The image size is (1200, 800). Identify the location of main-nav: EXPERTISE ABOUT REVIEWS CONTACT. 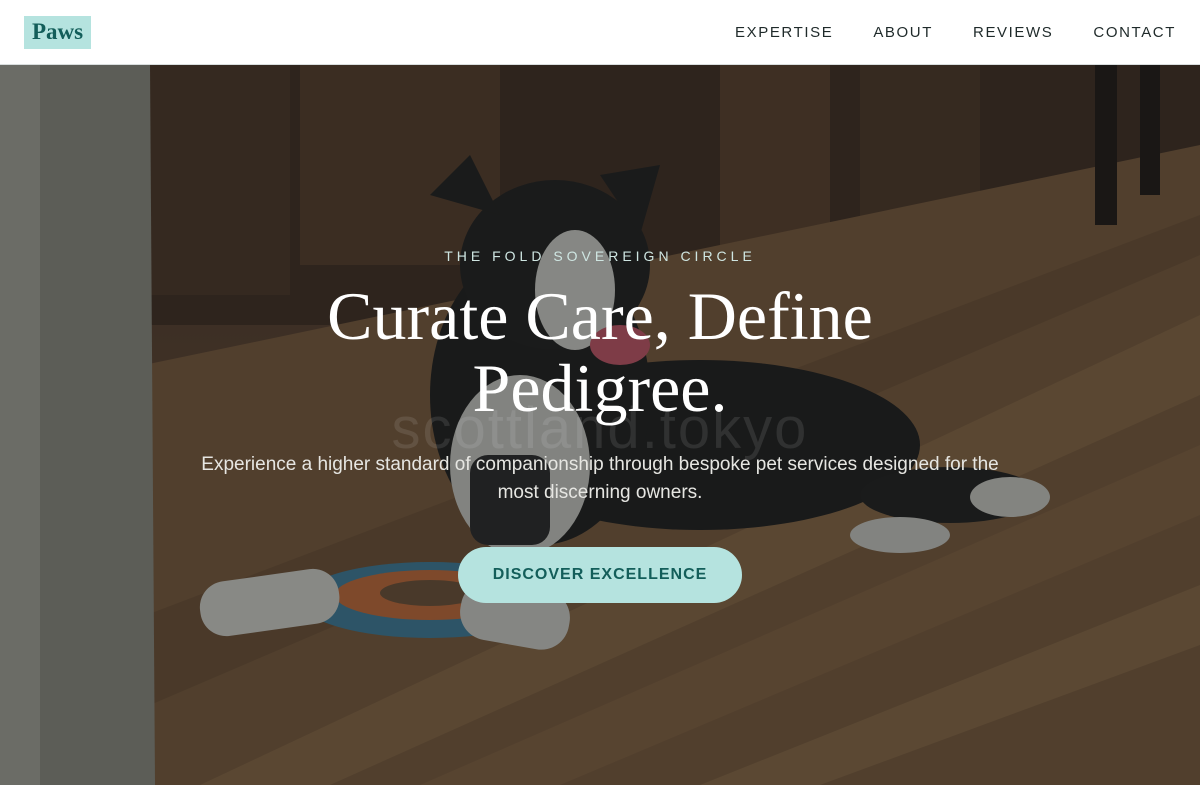
(955, 32).